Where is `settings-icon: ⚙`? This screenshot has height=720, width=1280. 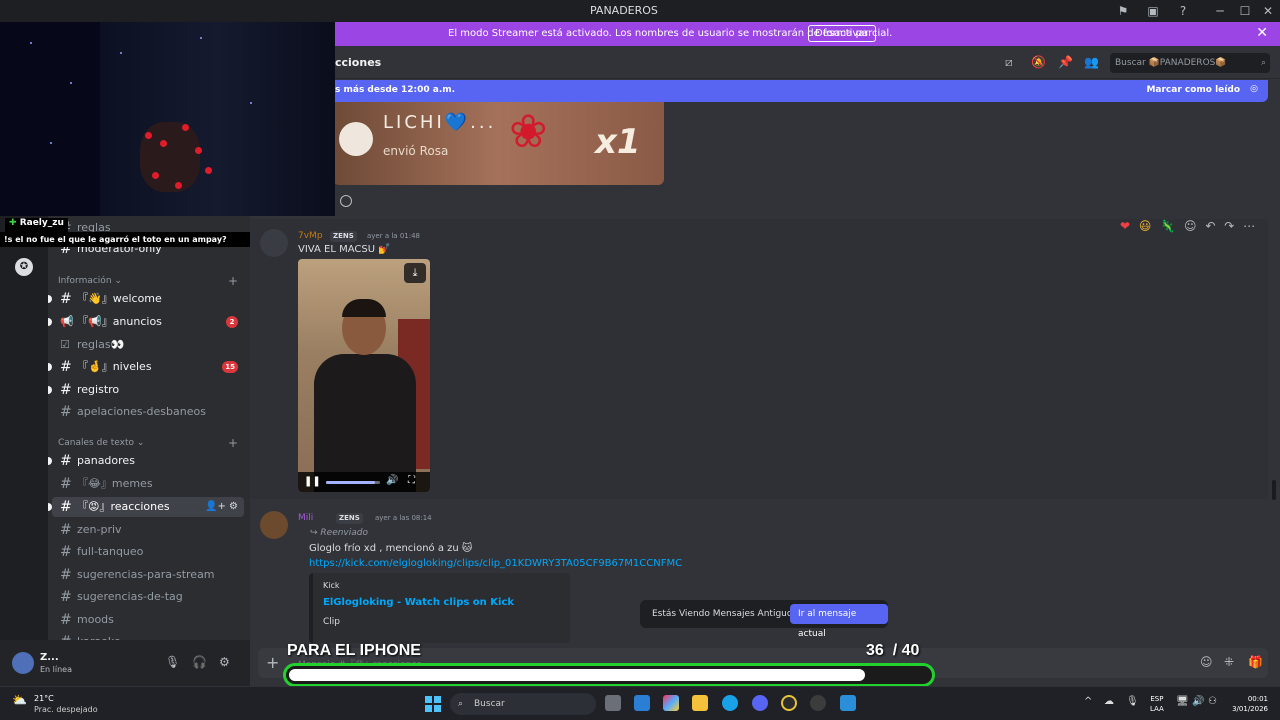
settings-icon: ⚙ is located at coordinates (224, 662).